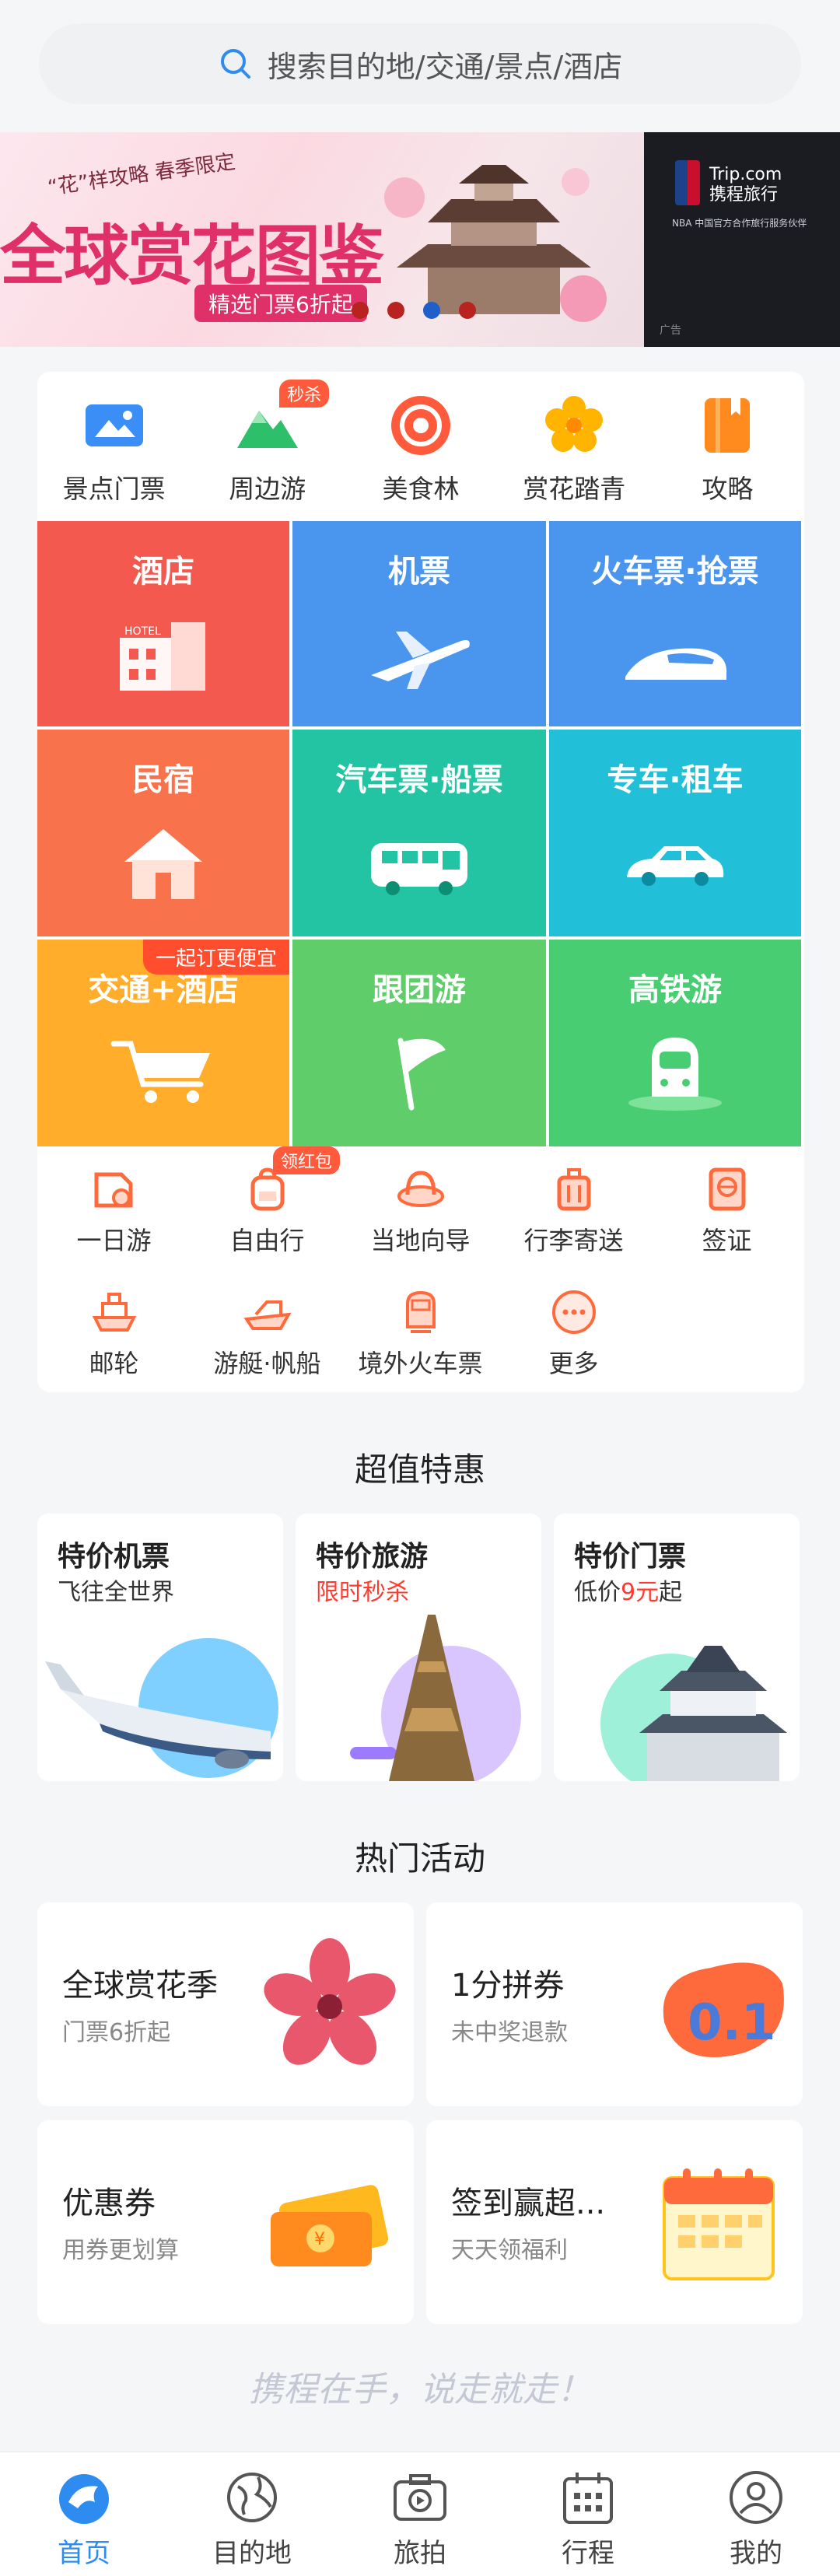 This screenshot has height=2576, width=840. I want to click on tile-train-tickets: 火车票·抢票, so click(675, 624).